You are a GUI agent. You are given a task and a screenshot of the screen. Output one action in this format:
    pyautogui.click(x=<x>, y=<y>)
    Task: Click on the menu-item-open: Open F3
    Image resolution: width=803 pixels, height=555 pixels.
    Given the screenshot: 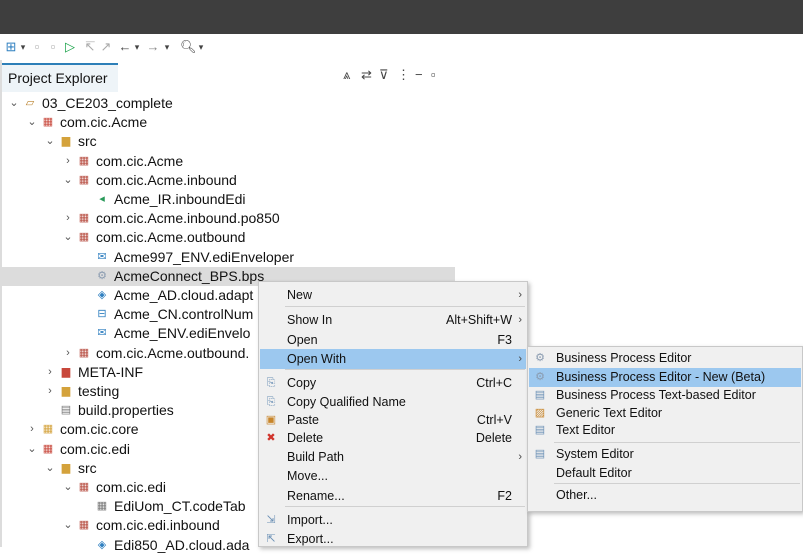 What is the action you would take?
    pyautogui.click(x=393, y=340)
    